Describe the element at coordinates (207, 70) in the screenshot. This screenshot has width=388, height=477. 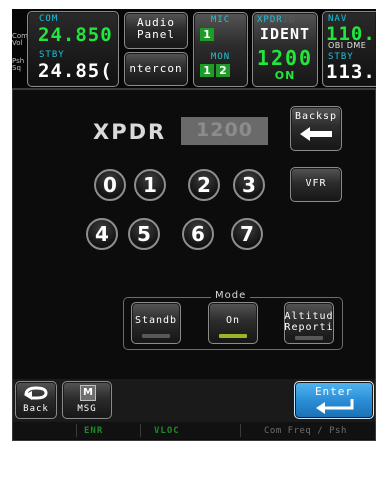
I see `mon-1-indicator: 1` at that location.